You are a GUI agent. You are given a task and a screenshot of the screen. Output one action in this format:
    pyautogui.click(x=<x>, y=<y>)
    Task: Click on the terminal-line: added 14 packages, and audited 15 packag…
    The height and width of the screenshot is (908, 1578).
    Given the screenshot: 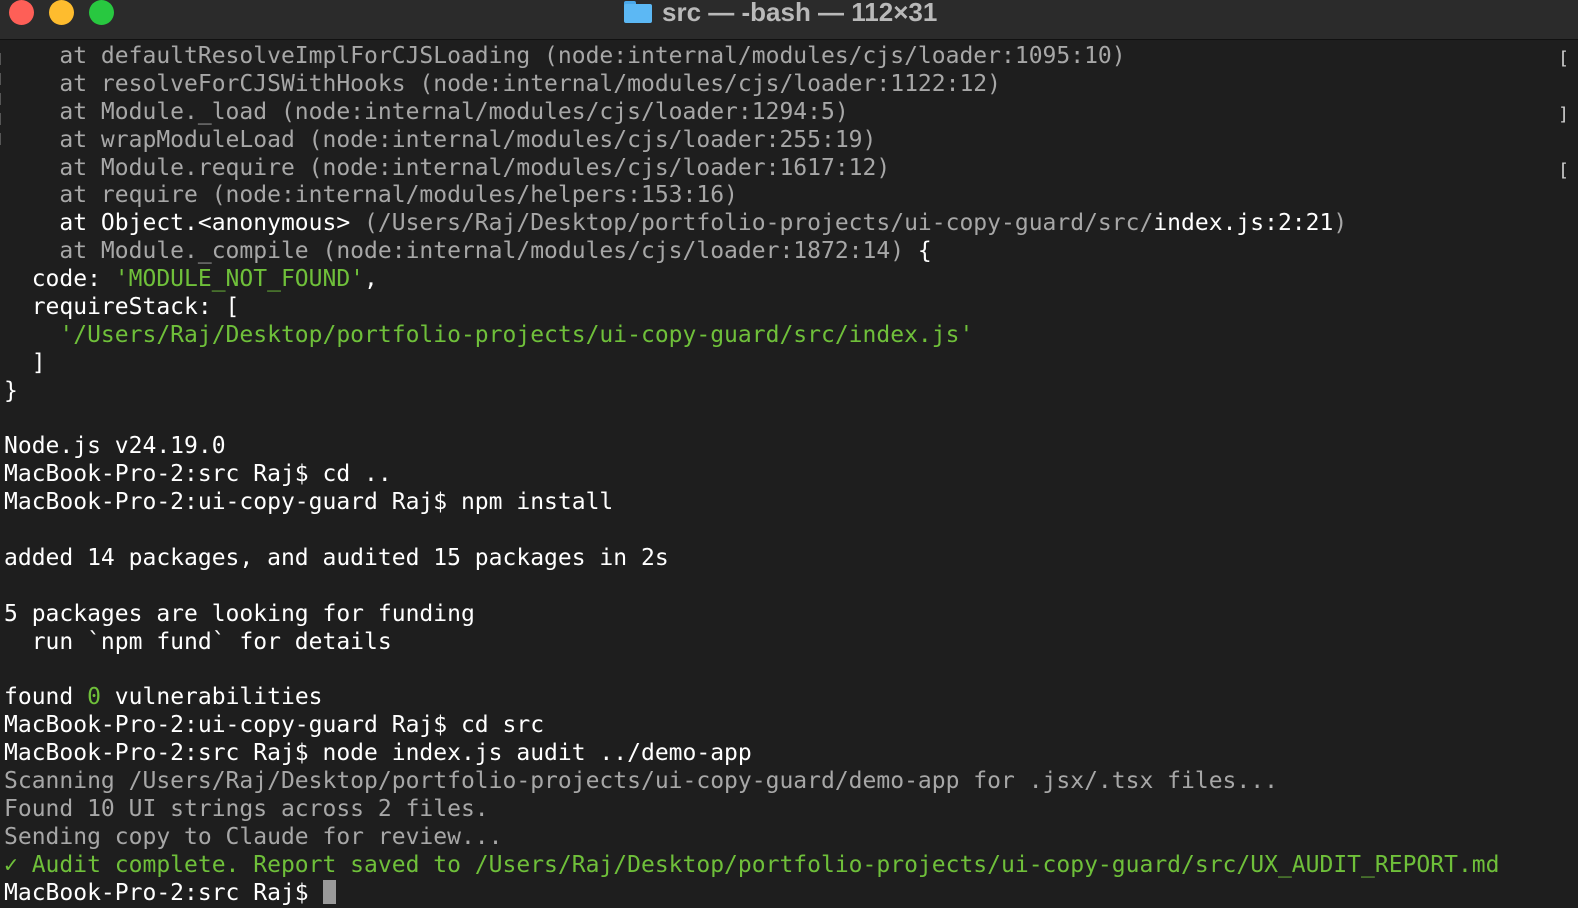 What is the action you would take?
    pyautogui.click(x=784, y=559)
    